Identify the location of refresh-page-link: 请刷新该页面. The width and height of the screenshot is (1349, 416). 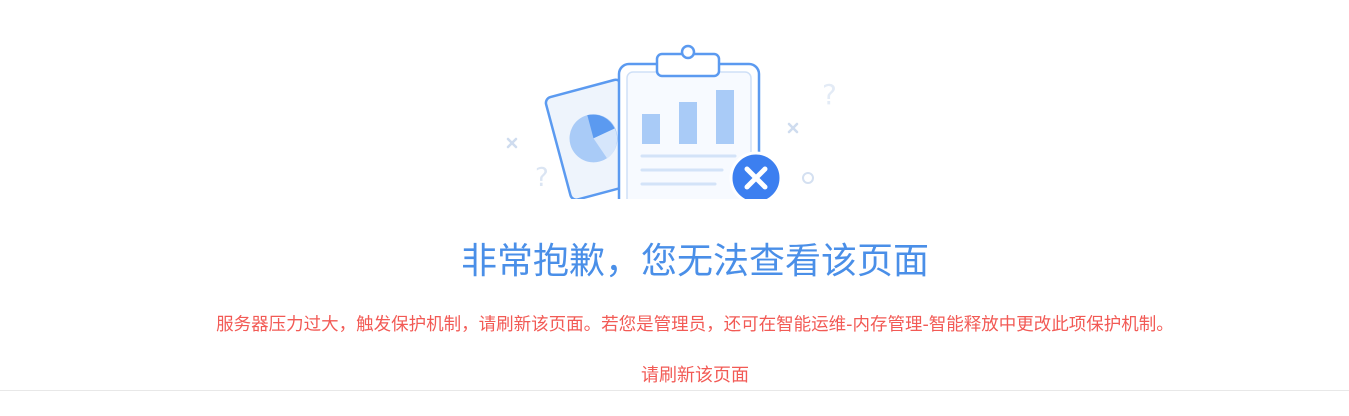
(674, 376).